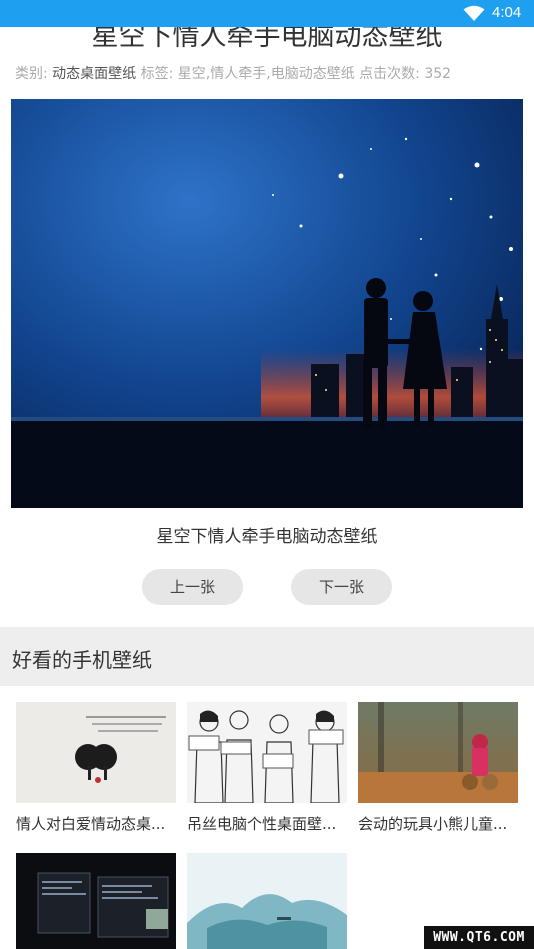 This screenshot has width=534, height=949. What do you see at coordinates (267, 537) in the screenshot?
I see `wallpaper-caption: 星空下情人牵手电脑动态壁纸` at bounding box center [267, 537].